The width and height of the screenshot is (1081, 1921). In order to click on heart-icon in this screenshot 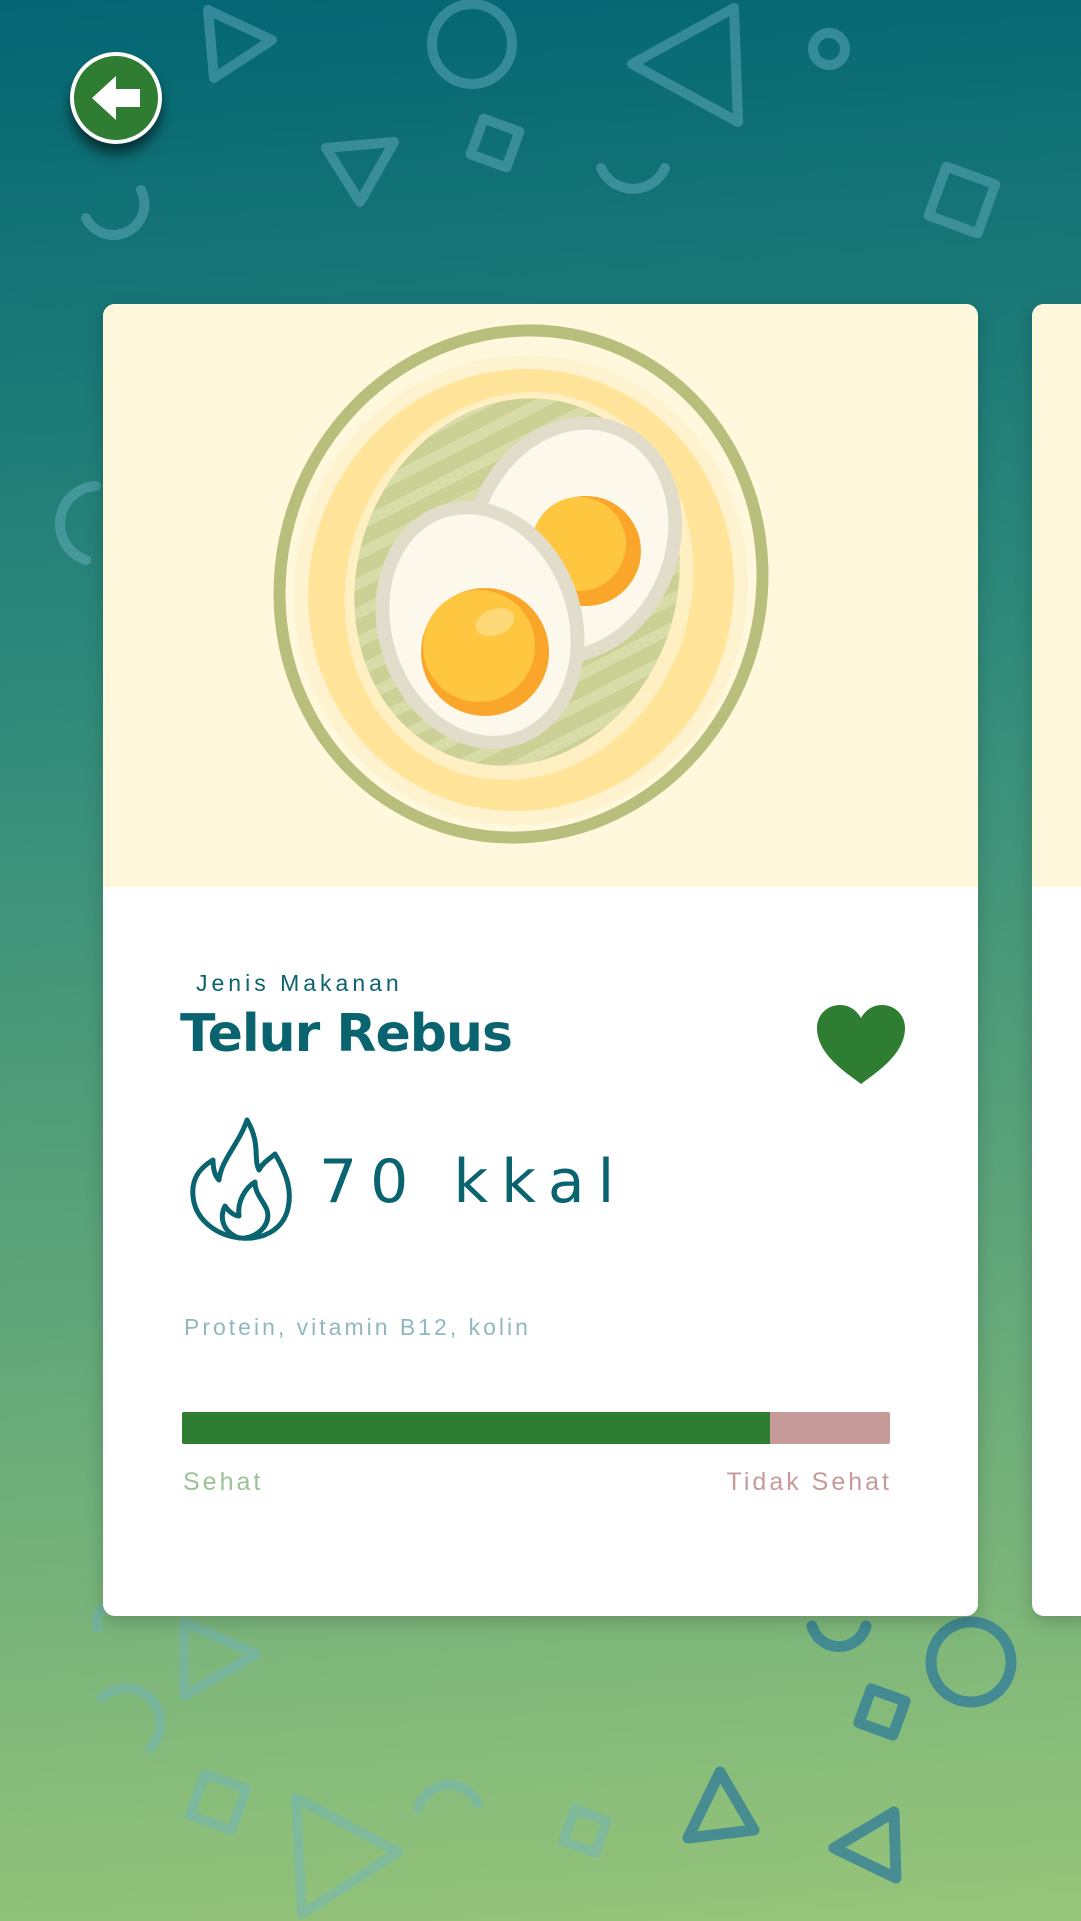, I will do `click(861, 1044)`.